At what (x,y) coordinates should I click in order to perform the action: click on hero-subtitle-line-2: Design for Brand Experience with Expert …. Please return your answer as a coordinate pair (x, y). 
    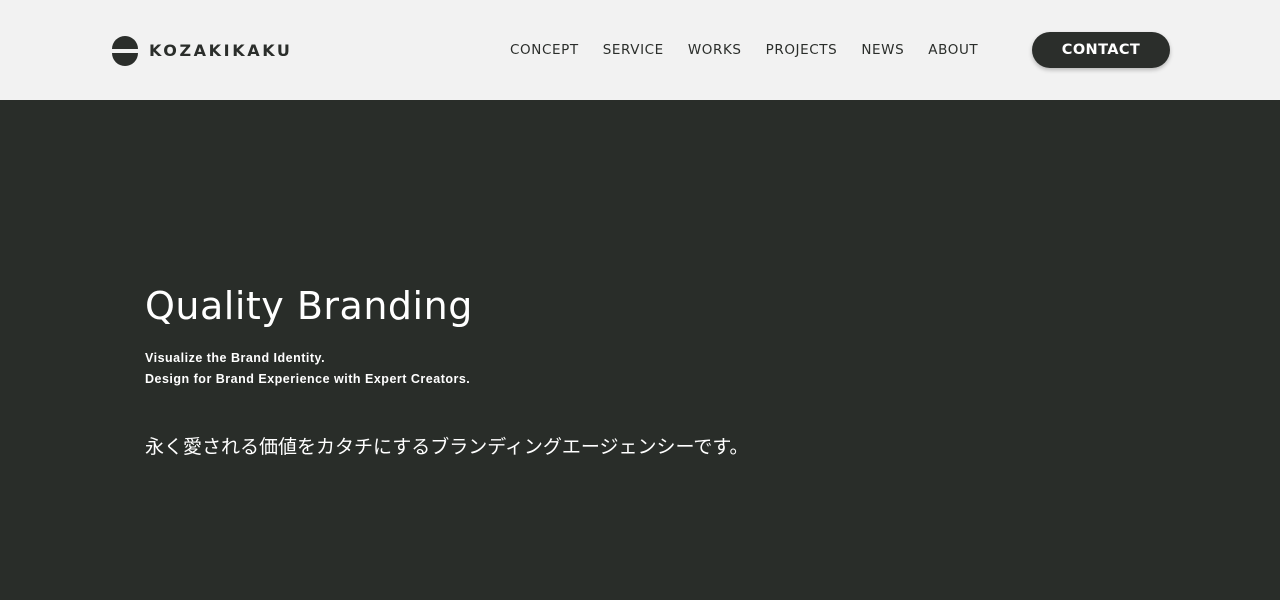
    Looking at the image, I should click on (308, 379).